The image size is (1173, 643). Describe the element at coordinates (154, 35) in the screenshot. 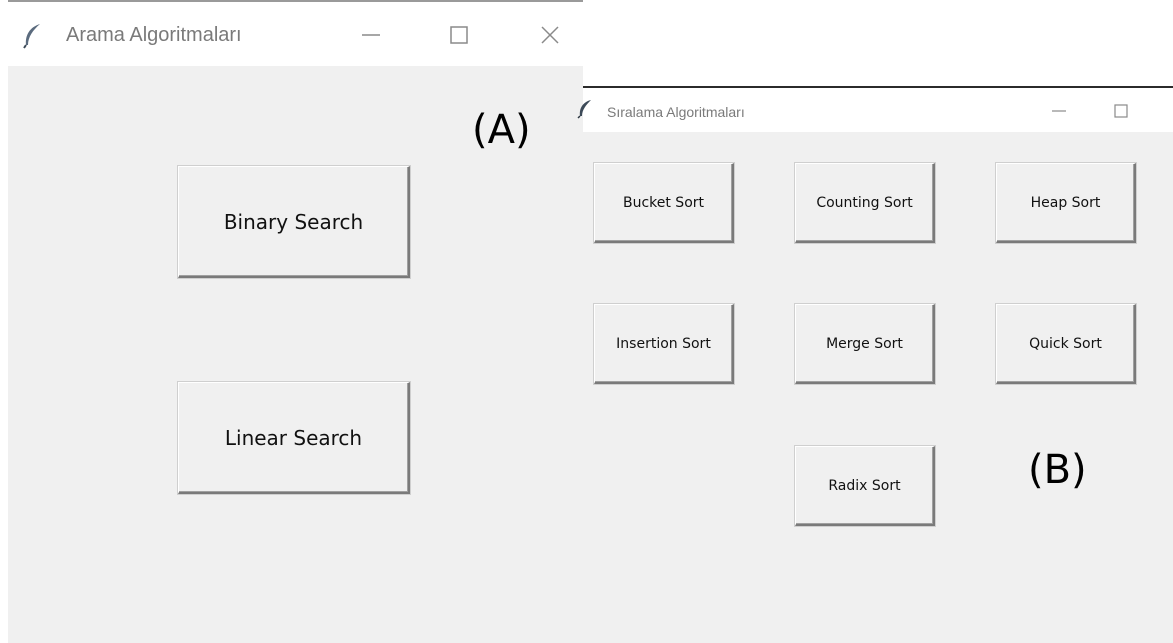

I see `window-title: Arama Algoritmaları` at that location.